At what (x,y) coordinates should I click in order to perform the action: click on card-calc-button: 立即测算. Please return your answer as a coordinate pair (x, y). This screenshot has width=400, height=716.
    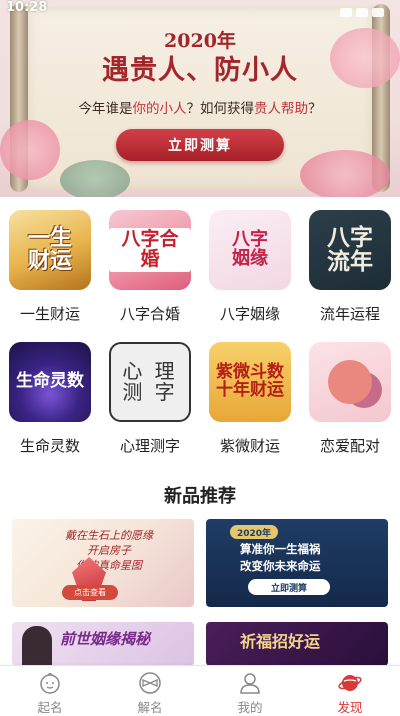
    Looking at the image, I should click on (289, 587).